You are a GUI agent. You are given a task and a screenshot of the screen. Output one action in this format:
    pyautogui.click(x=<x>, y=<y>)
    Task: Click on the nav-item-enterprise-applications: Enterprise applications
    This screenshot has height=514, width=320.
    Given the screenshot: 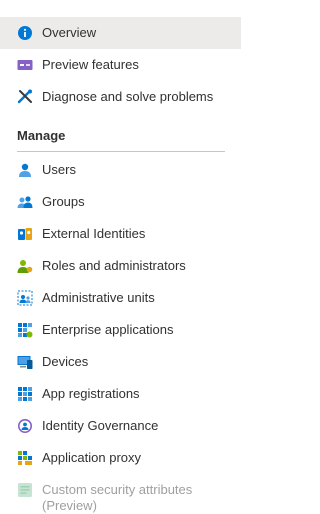 What is the action you would take?
    pyautogui.click(x=120, y=330)
    